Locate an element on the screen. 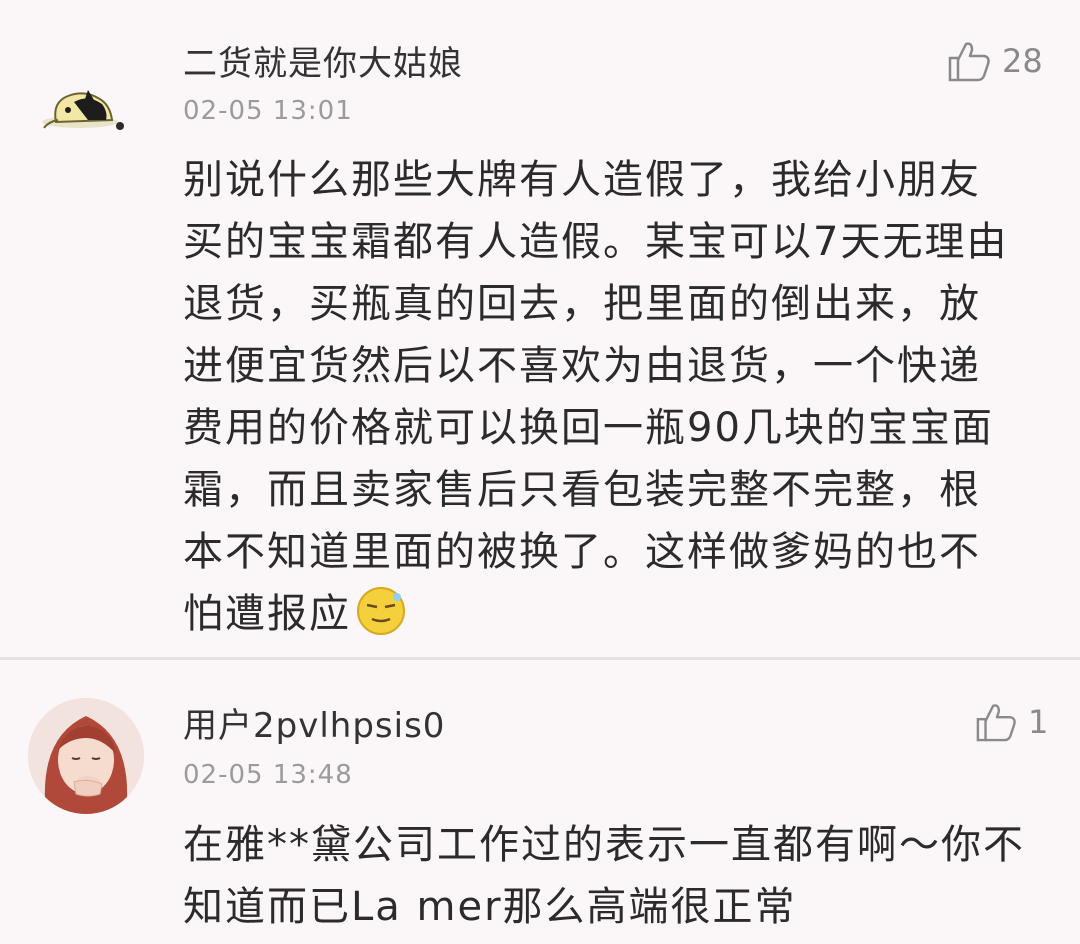 The height and width of the screenshot is (944, 1080). comment-body: 在雅**黛公司工作过的表示一直都有啊～你不 知道而已La mer那么高端很正常 is located at coordinates (623, 876).